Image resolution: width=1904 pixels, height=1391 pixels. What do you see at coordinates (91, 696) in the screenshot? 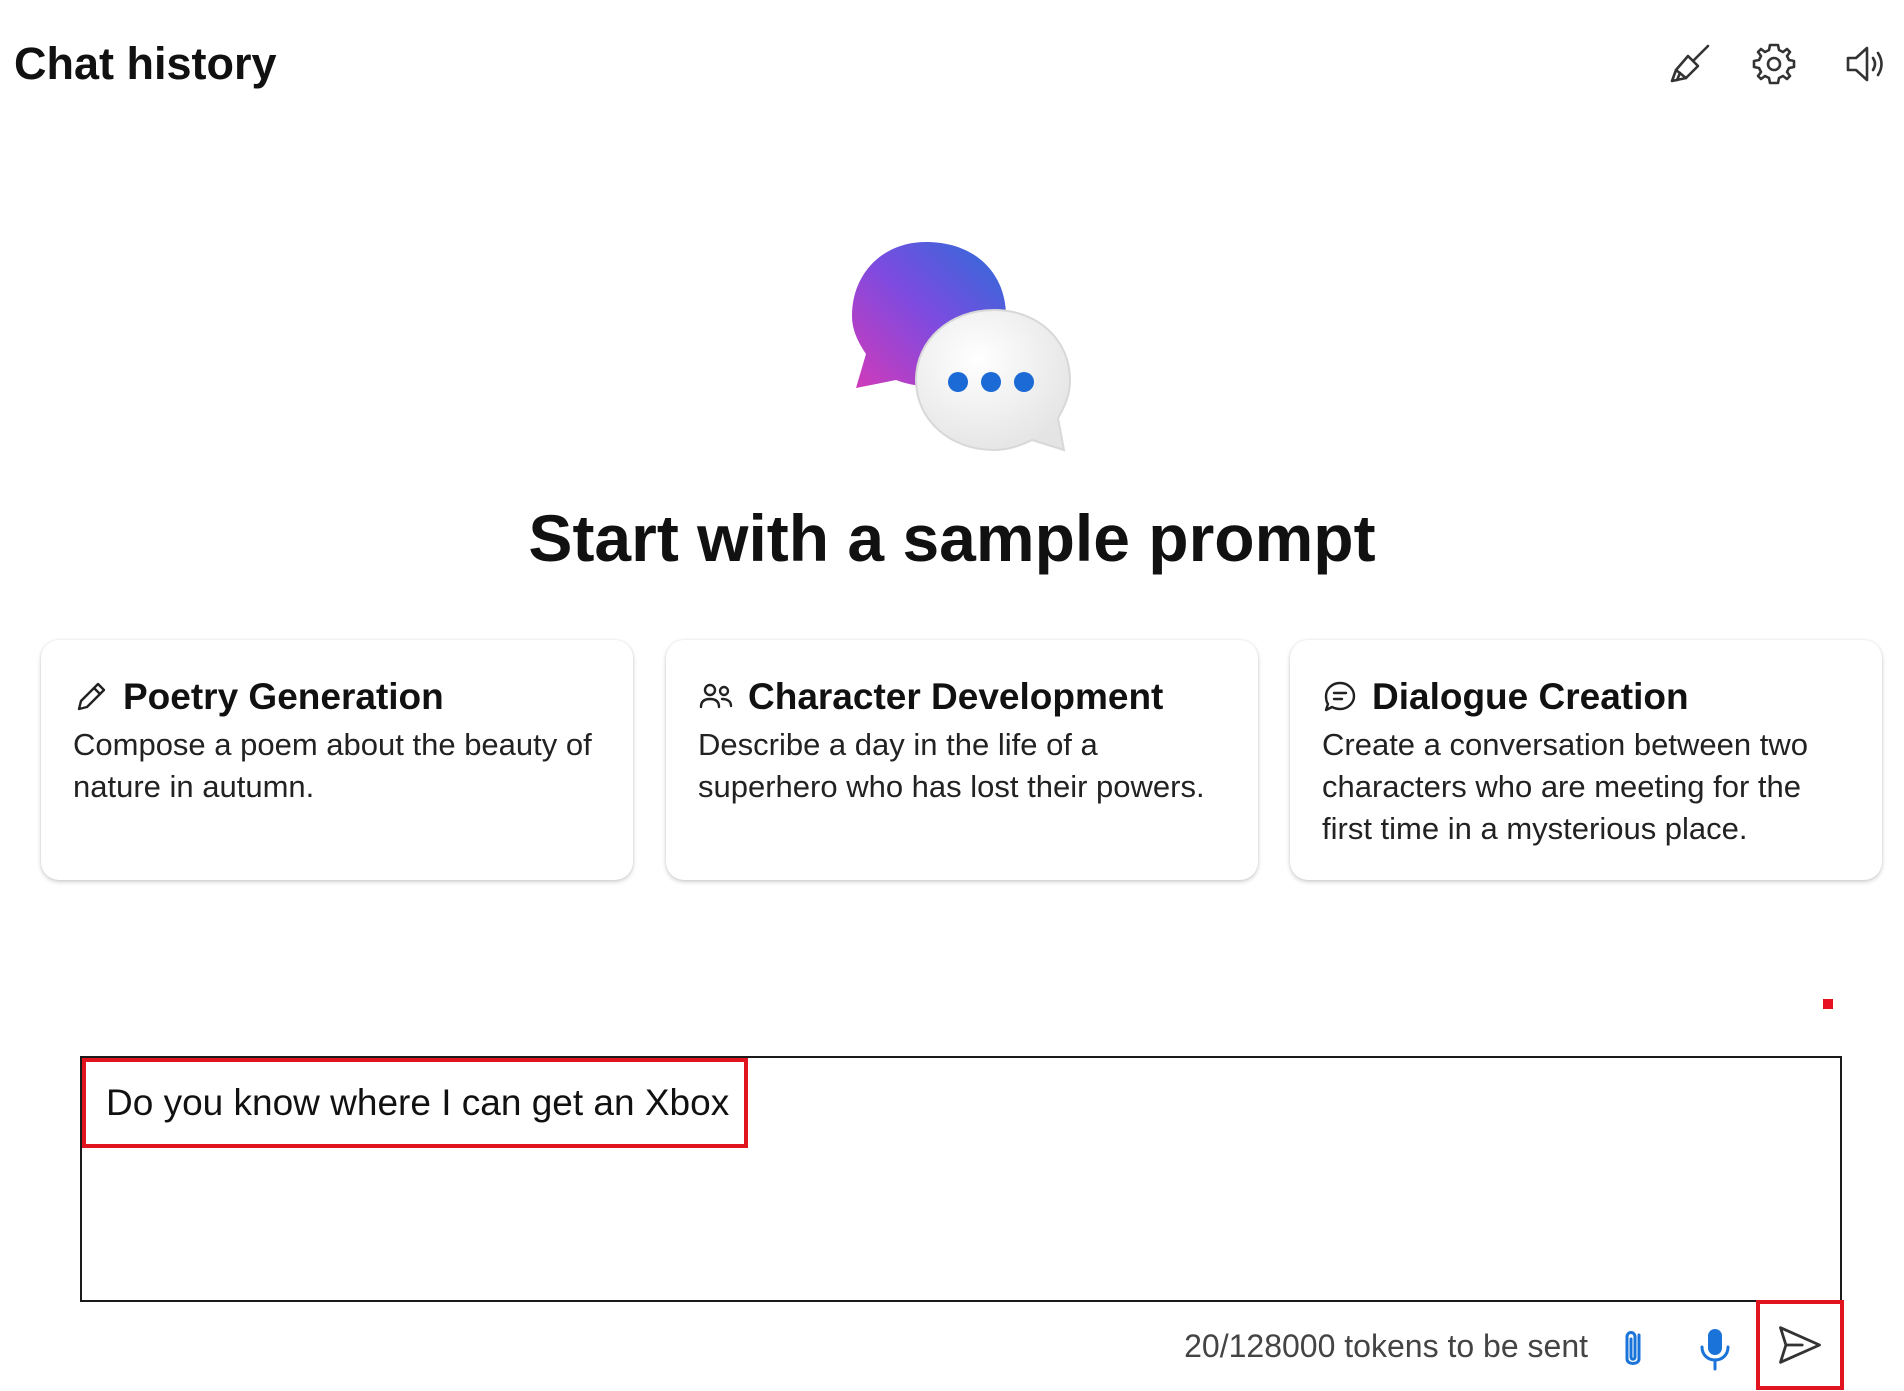
I see `pencil-icon` at bounding box center [91, 696].